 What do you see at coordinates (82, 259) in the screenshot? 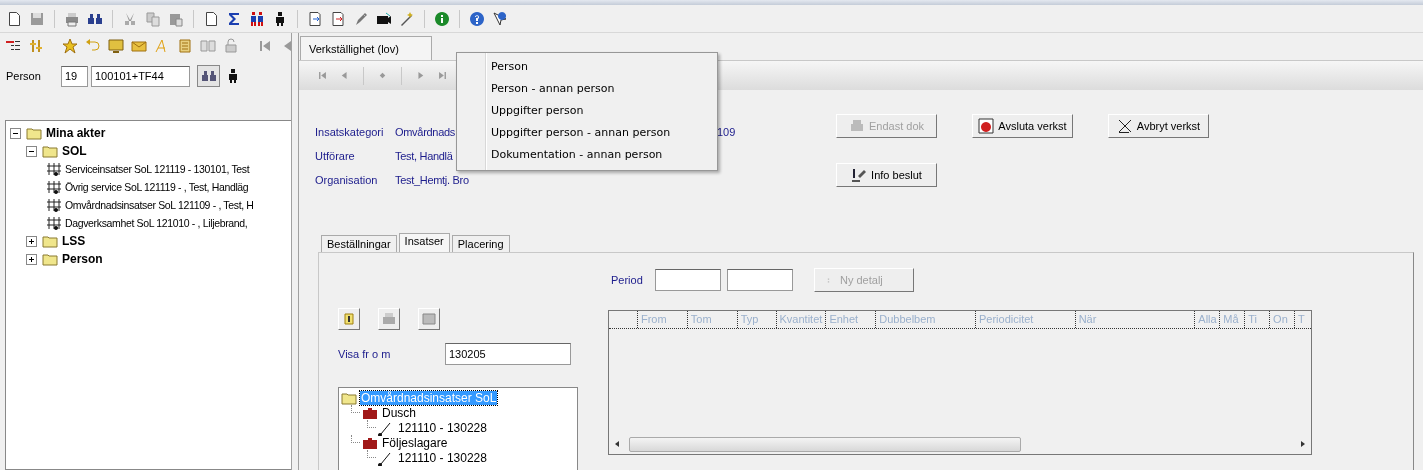
I see `tree-item: Person` at bounding box center [82, 259].